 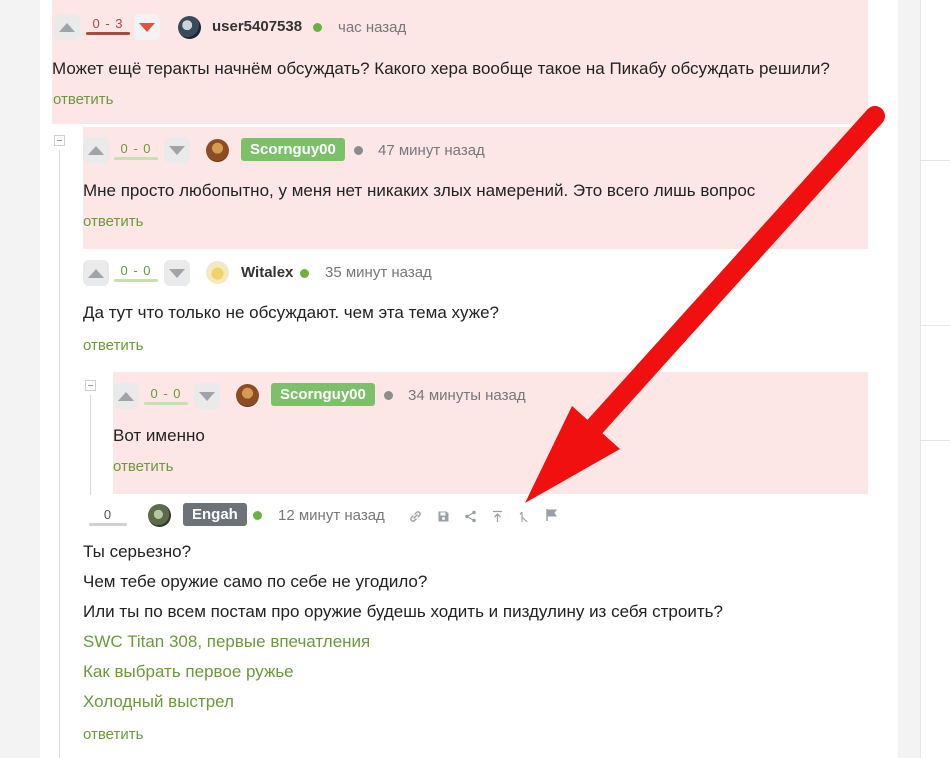 What do you see at coordinates (935, 379) in the screenshot?
I see `right-sidebar` at bounding box center [935, 379].